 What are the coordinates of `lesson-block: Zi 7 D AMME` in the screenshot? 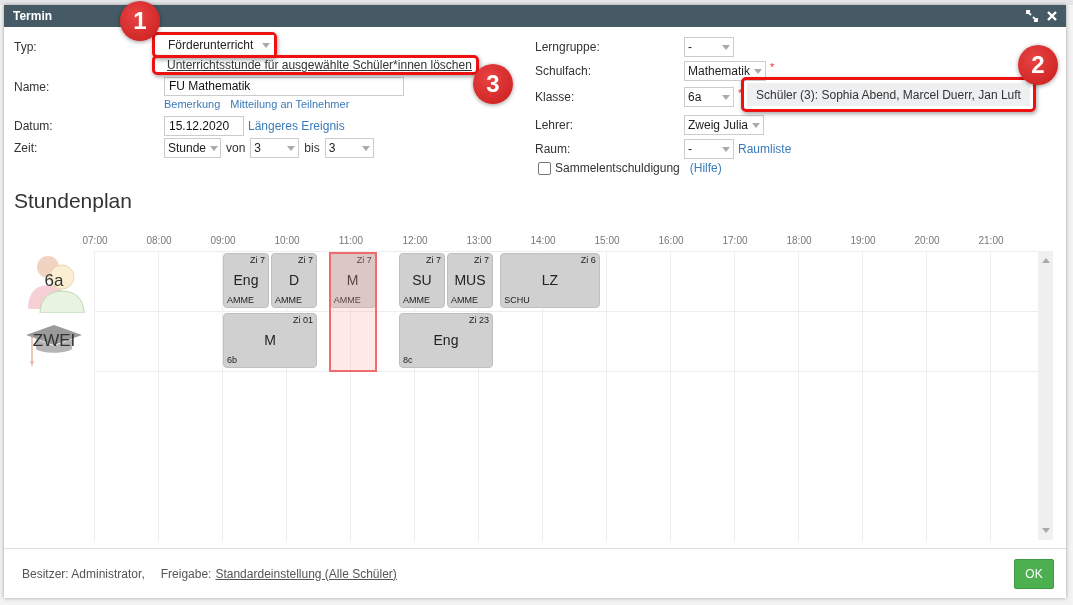 It's located at (294, 280).